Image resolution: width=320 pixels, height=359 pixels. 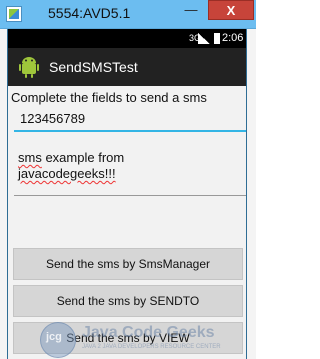 What do you see at coordinates (130, 171) in the screenshot?
I see `message-field: sms example from javacodegeeks!!!` at bounding box center [130, 171].